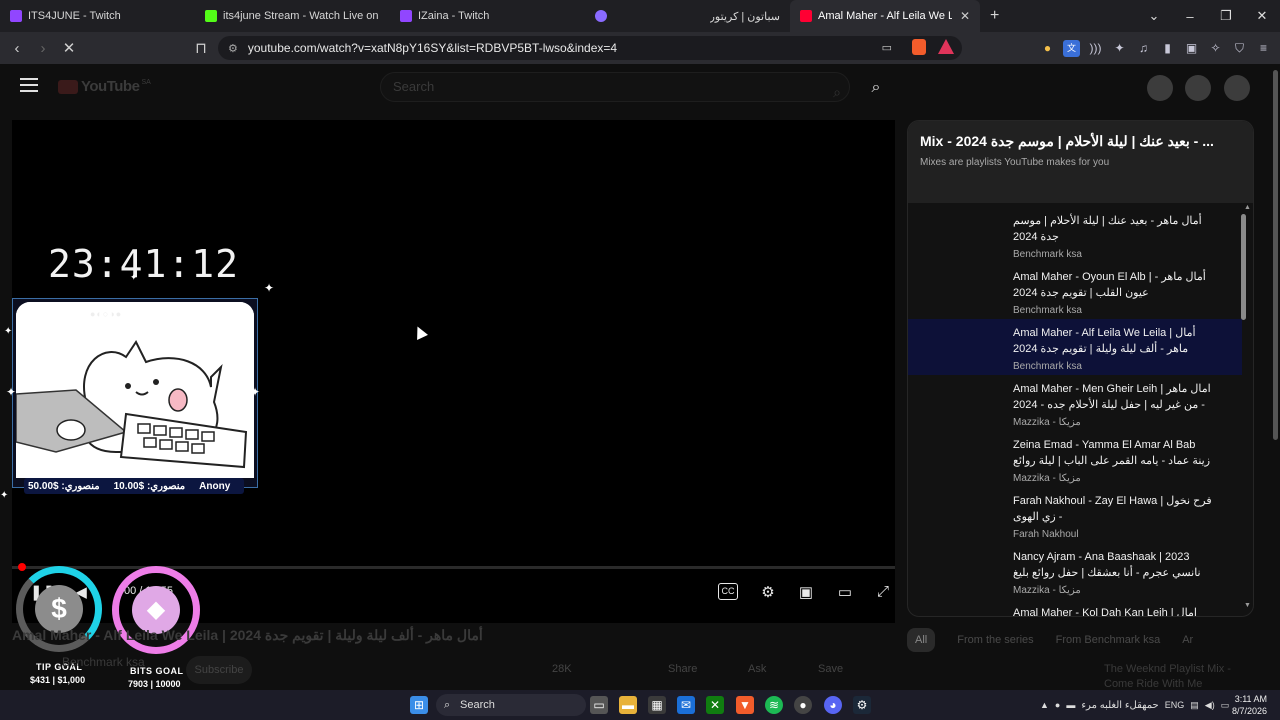  What do you see at coordinates (1057, 705) in the screenshot?
I see `tray-app-icon: ●` at bounding box center [1057, 705].